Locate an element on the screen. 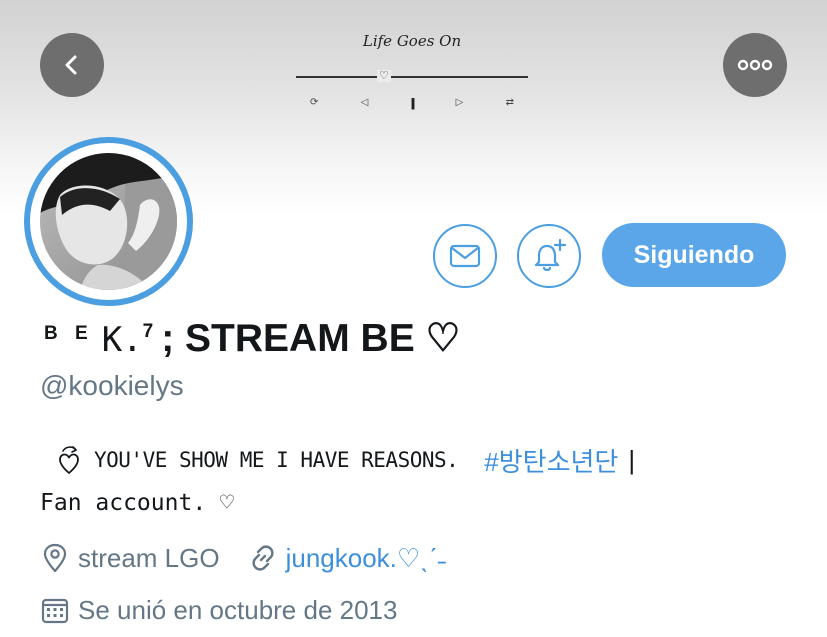 The width and height of the screenshot is (827, 637). bio-line-2: Fan account. ♡ is located at coordinates (137, 503).